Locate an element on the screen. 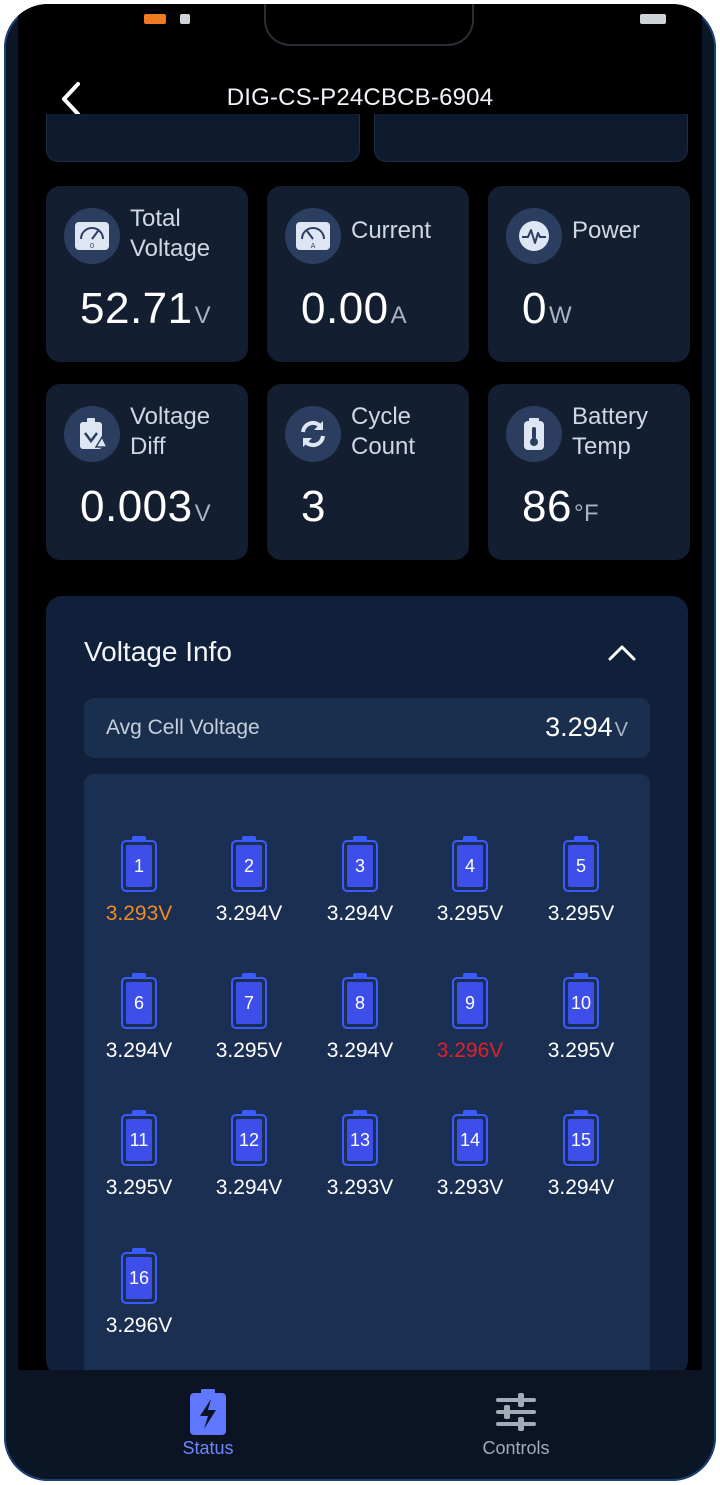 The height and width of the screenshot is (1485, 720). metric-card-cycle-count: Cycle Count 3 is located at coordinates (368, 472).